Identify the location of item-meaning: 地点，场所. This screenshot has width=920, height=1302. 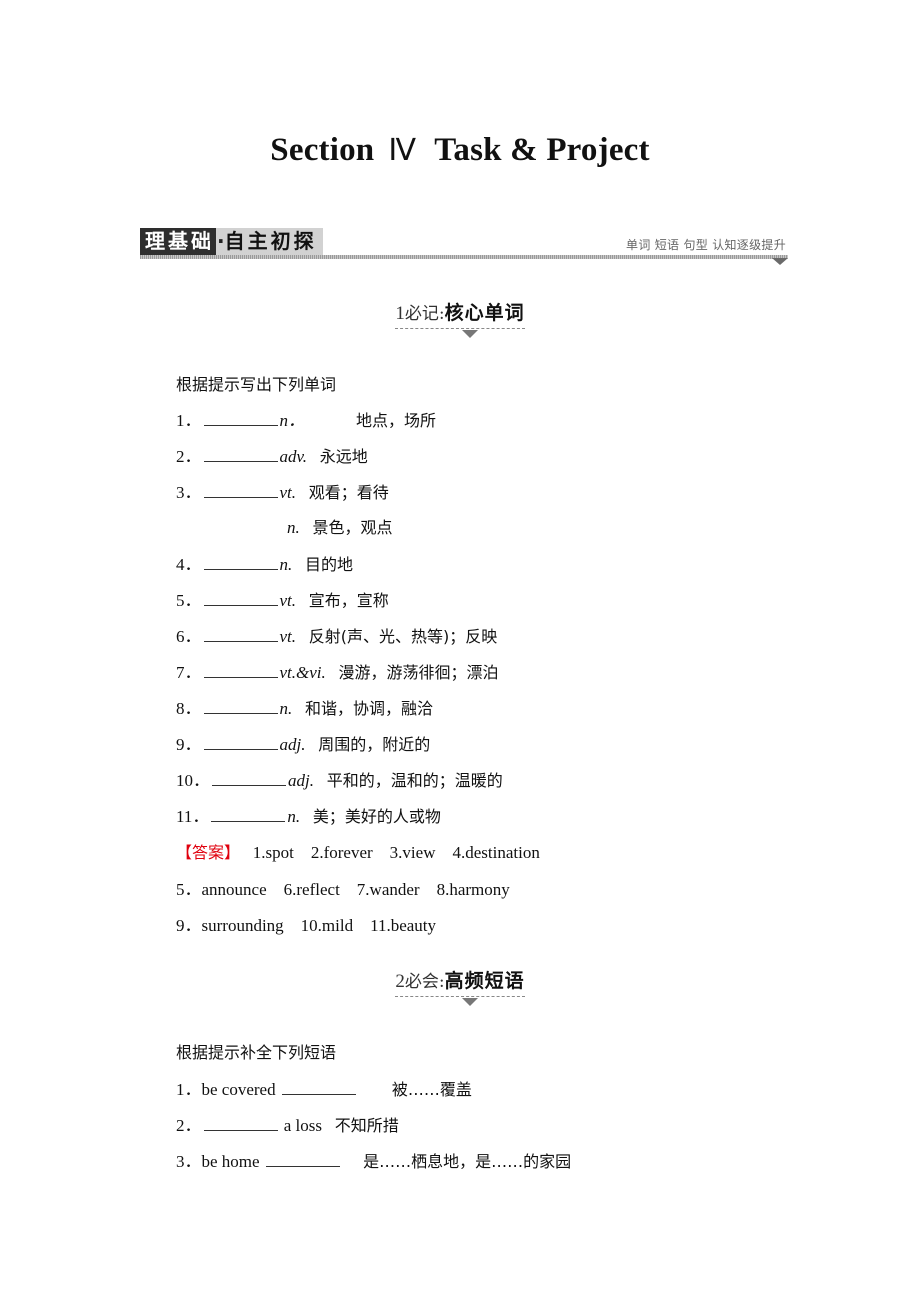
(396, 420).